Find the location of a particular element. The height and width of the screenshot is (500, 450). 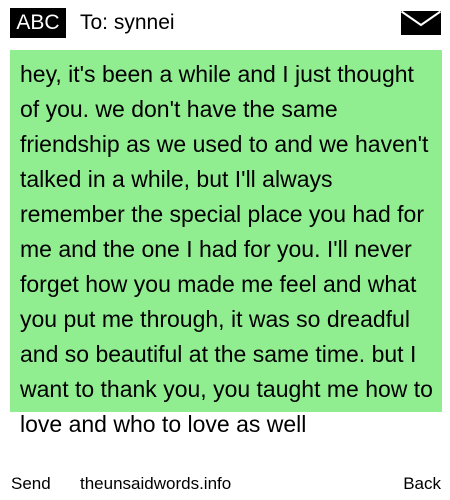

header-bar: ABC To: synnei is located at coordinates (225, 23).